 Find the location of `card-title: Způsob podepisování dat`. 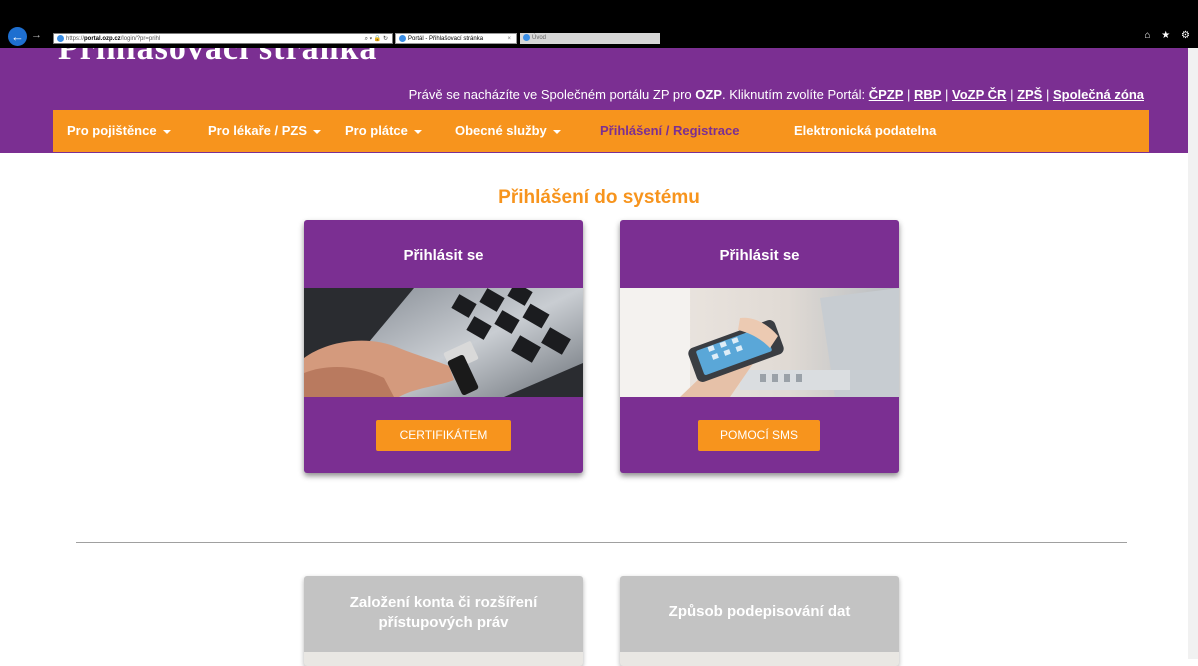

card-title: Způsob podepisování dat is located at coordinates (759, 611).